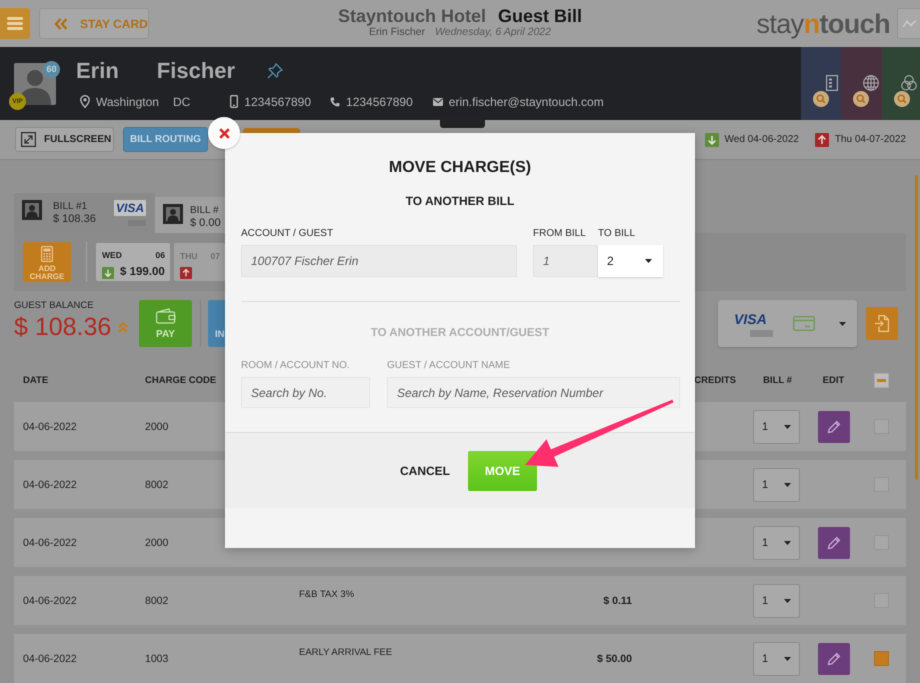 The height and width of the screenshot is (683, 920). Describe the element at coordinates (181, 102) in the screenshot. I see `guest-state: DC` at that location.